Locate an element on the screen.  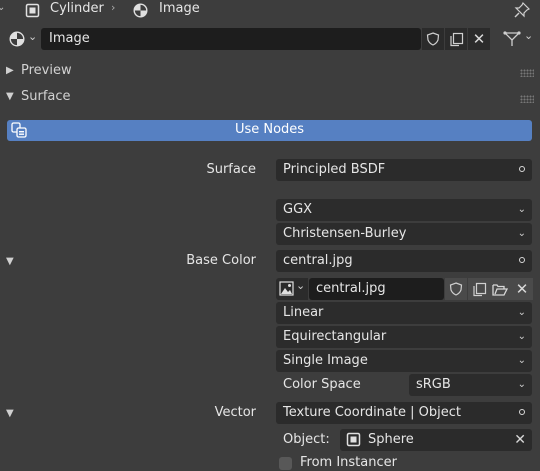
image-browse-button: ⌄ is located at coordinates (292, 289).